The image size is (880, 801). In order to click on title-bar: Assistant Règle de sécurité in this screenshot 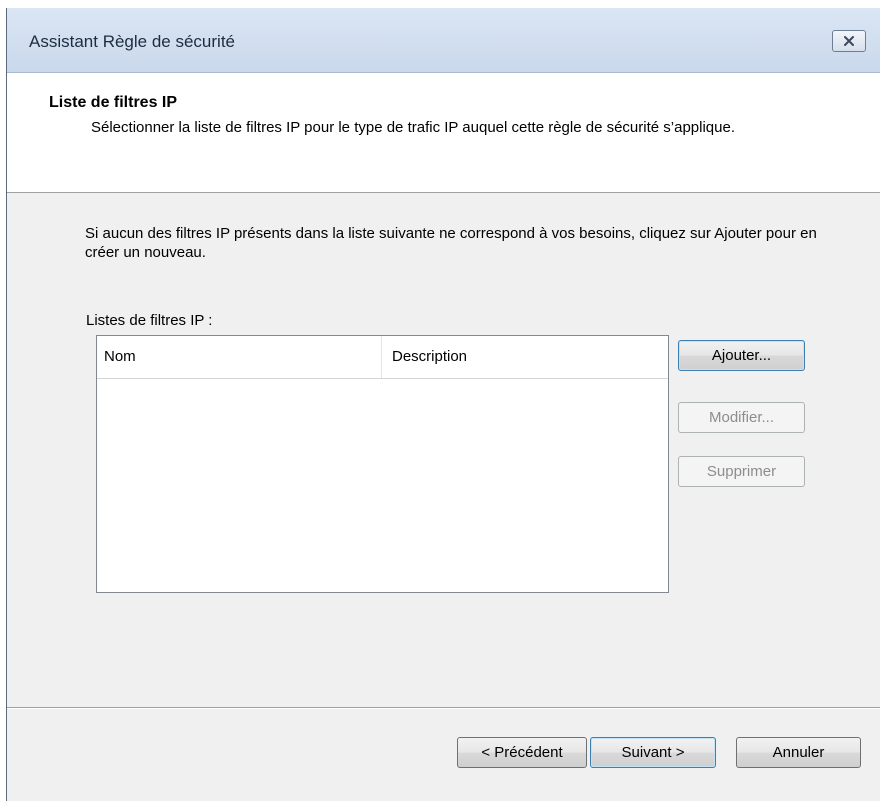, I will do `click(443, 40)`.